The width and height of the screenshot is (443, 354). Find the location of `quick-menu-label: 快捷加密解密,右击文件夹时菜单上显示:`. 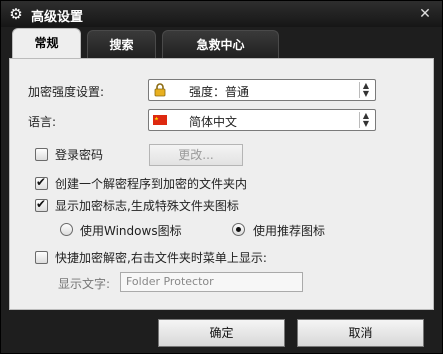

quick-menu-label: 快捷加密解密,右击文件夹时菜单上显示: is located at coordinates (161, 258).